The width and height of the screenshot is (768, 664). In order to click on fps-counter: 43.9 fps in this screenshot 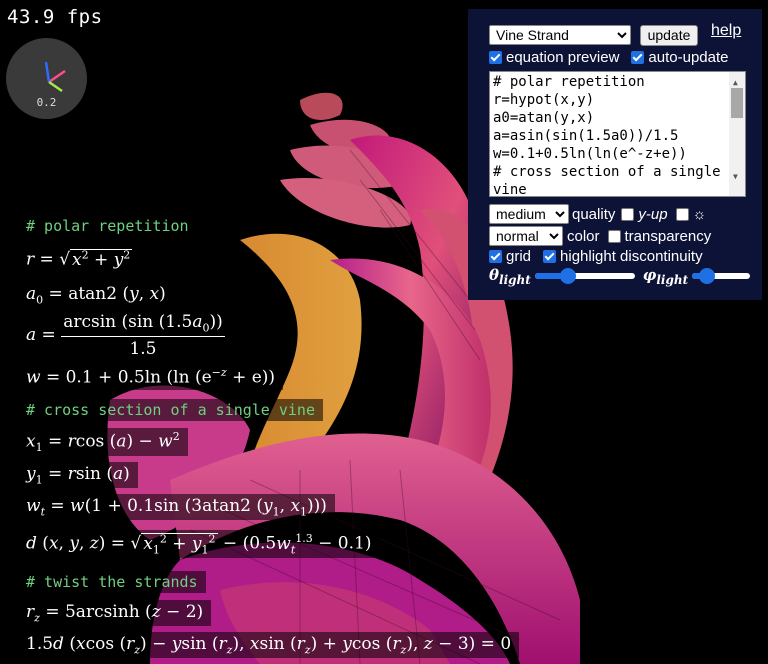, I will do `click(55, 17)`.